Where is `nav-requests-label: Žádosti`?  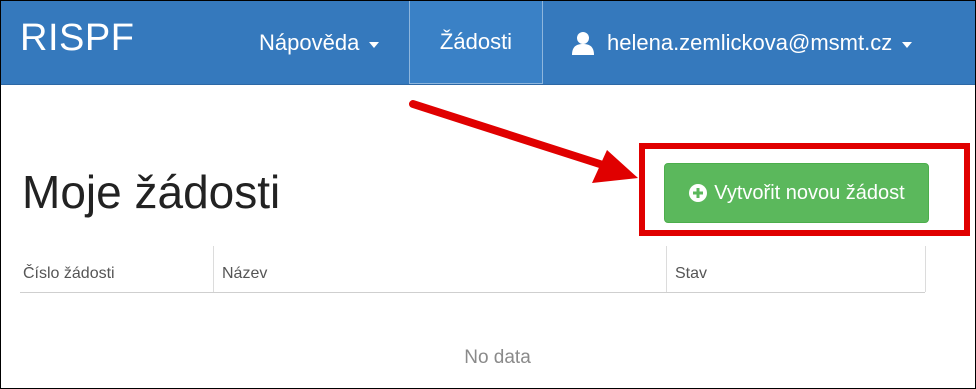 nav-requests-label: Žádosti is located at coordinates (476, 41).